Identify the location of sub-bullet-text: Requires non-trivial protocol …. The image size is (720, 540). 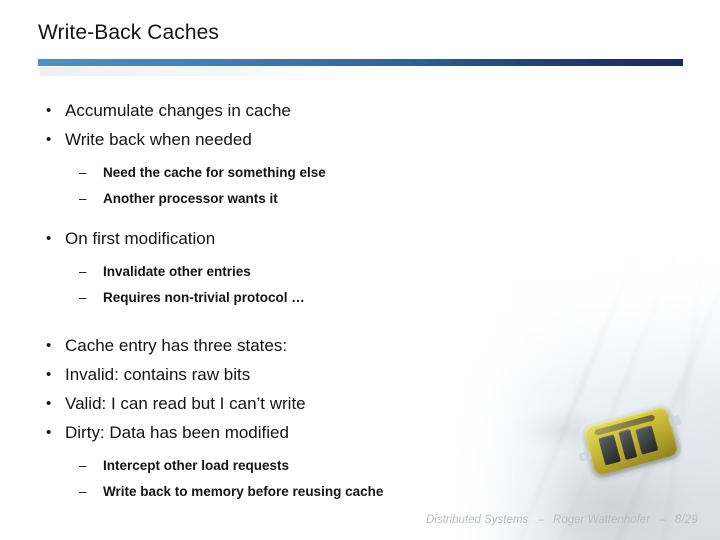
(204, 297).